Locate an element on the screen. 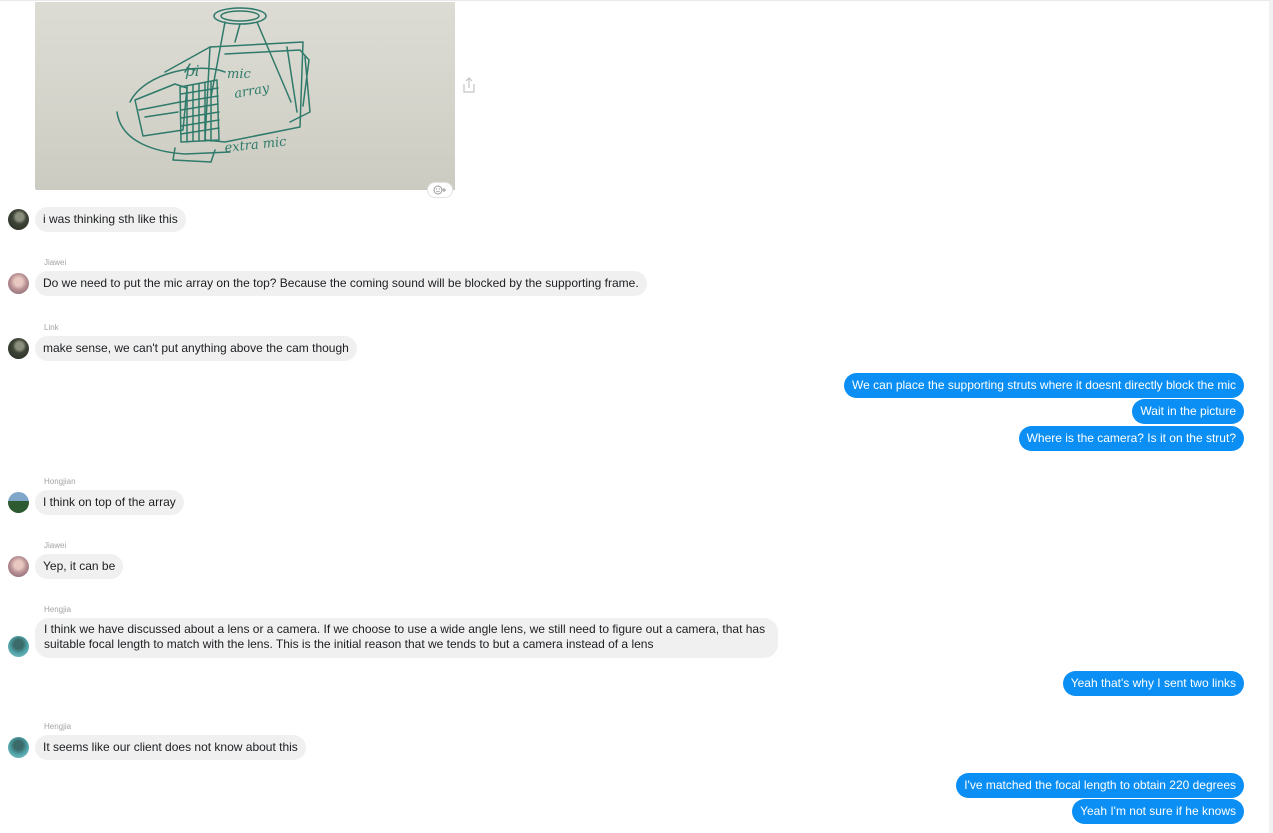  image-attachment: pi mic array extra mic is located at coordinates (245, 96).